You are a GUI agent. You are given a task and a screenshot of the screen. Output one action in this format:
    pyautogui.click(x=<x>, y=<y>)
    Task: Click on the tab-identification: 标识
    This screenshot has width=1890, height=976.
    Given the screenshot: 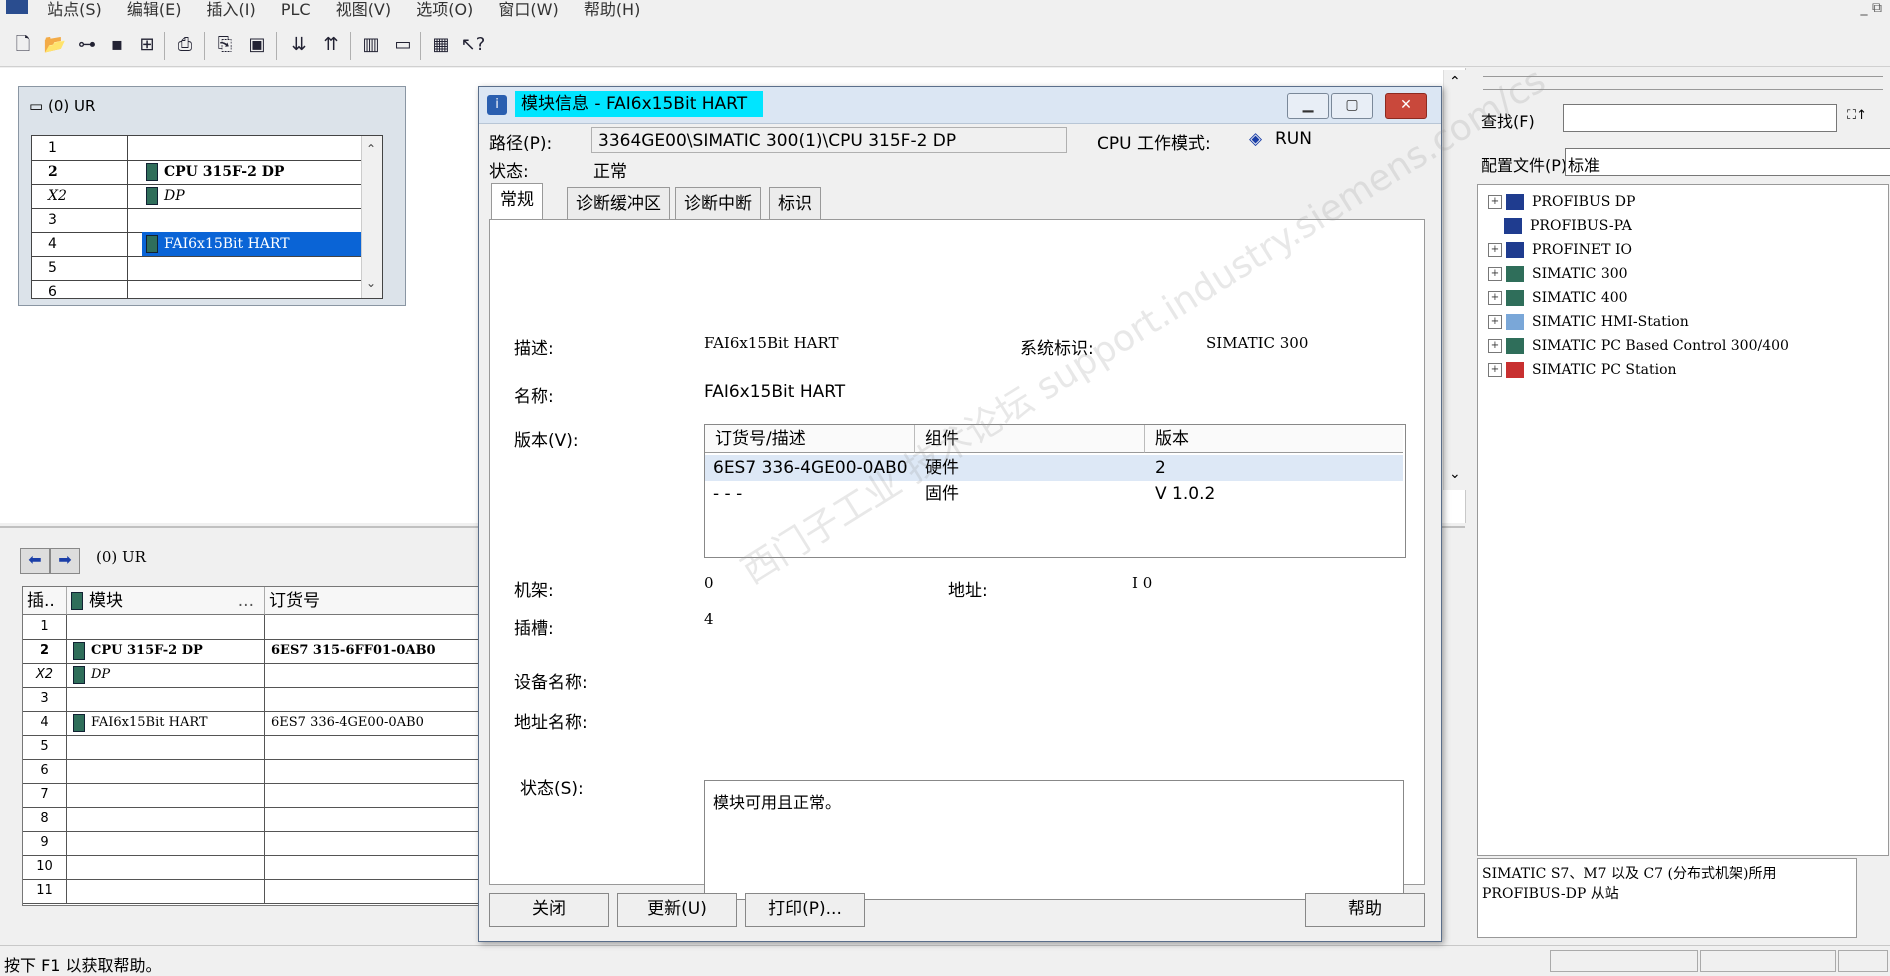 What is the action you would take?
    pyautogui.click(x=795, y=203)
    